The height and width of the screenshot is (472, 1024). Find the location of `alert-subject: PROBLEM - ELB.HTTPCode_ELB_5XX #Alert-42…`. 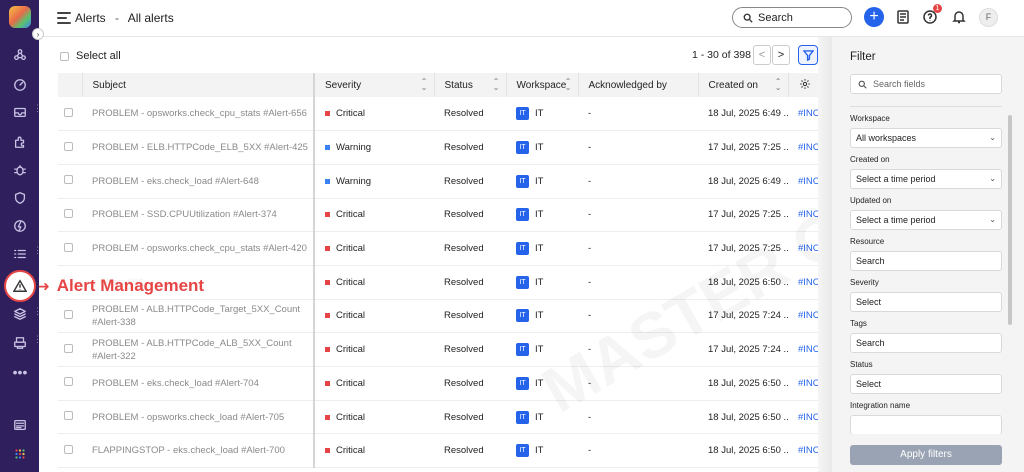

alert-subject: PROBLEM - ELB.HTTPCode_ELB_5XX #Alert-42… is located at coordinates (200, 147).